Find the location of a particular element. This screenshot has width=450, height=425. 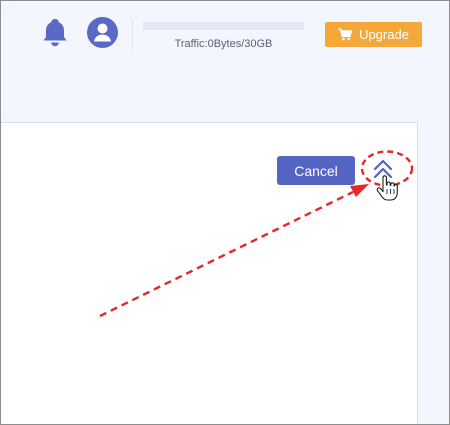

hand-pointer-icon is located at coordinates (387, 188).